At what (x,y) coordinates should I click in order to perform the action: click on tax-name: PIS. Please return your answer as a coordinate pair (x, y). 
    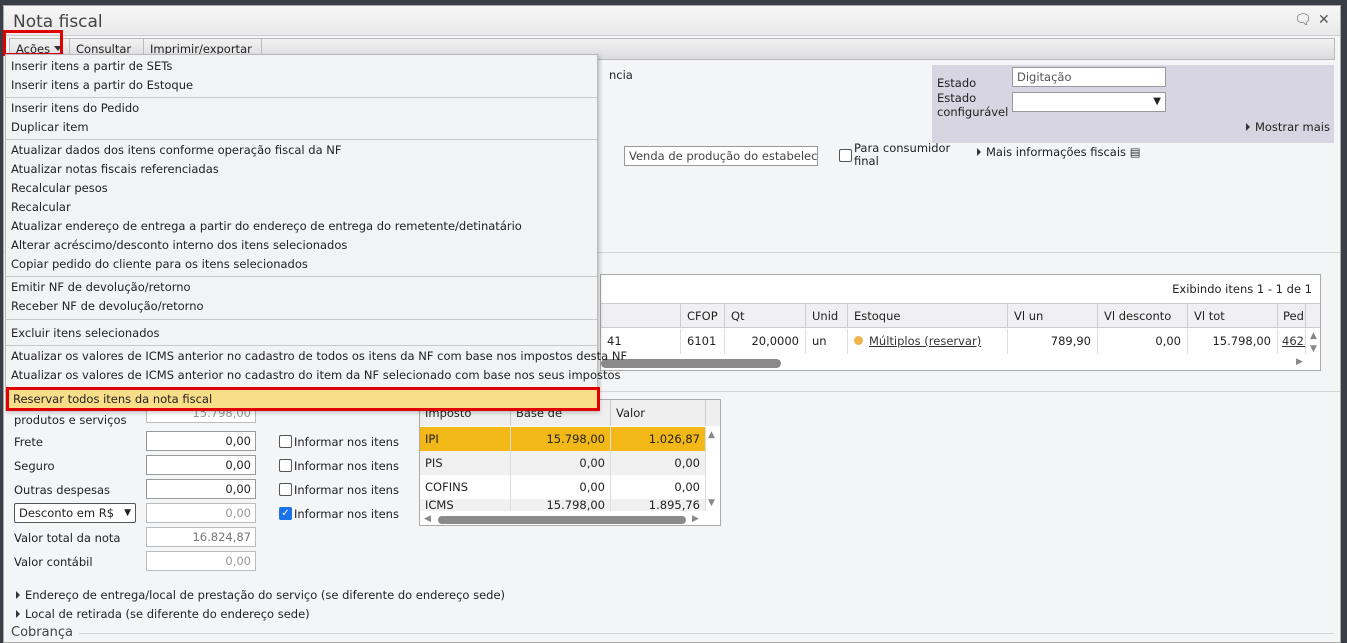
    Looking at the image, I should click on (465, 463).